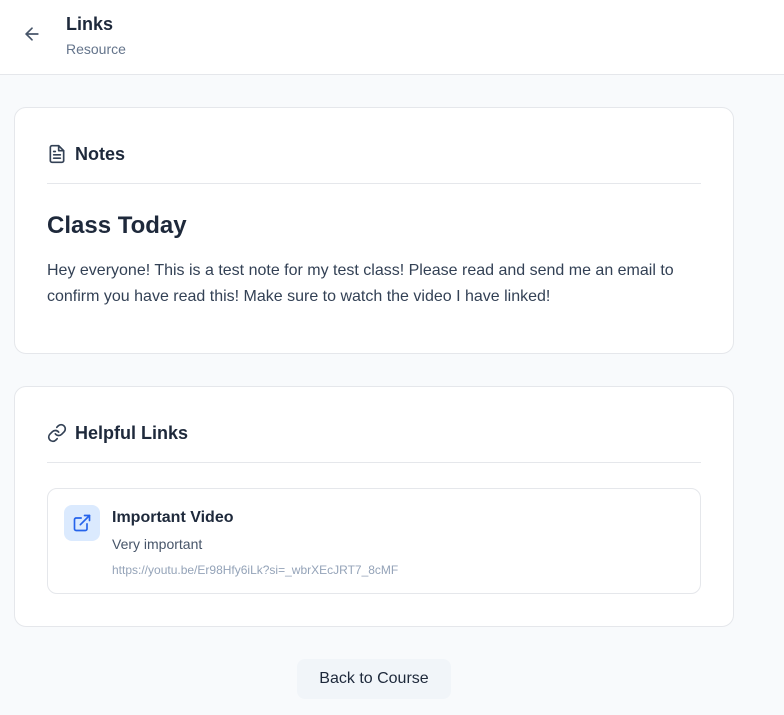 Image resolution: width=784 pixels, height=715 pixels. I want to click on notes-heading: Notes, so click(100, 154).